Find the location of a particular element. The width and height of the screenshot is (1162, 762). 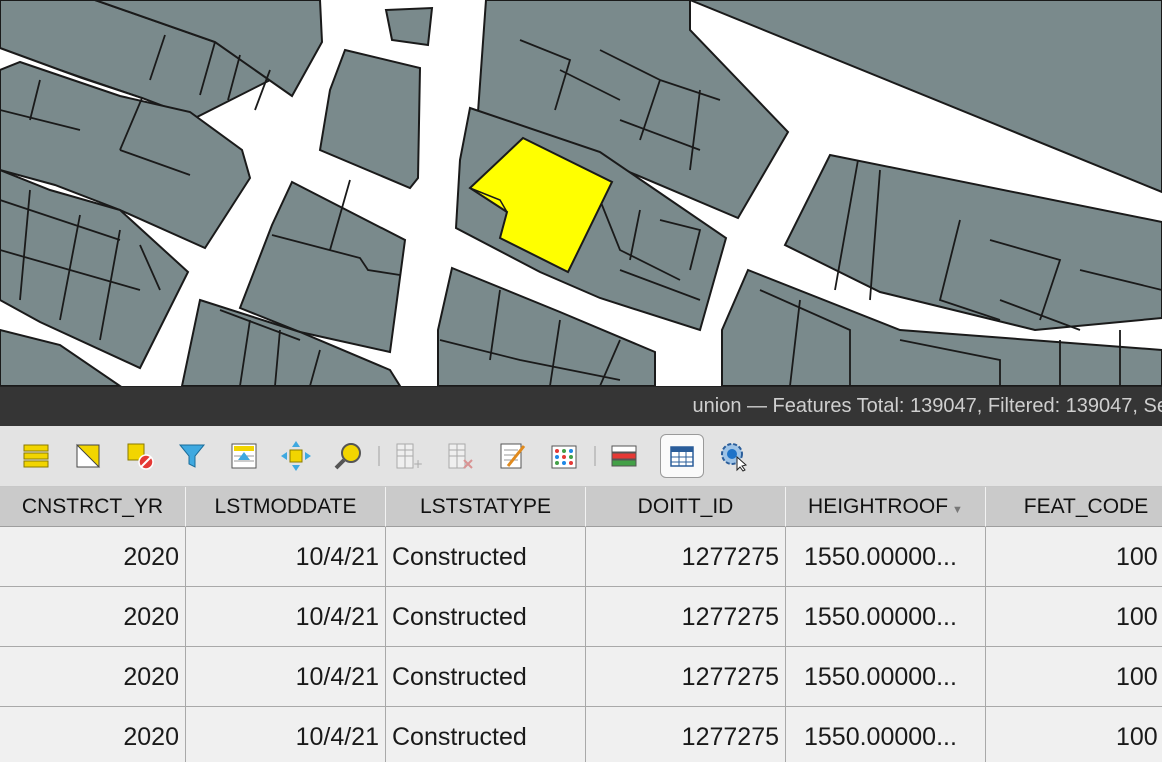

column-header-lststatype: LSTSTATYPE is located at coordinates (486, 507).